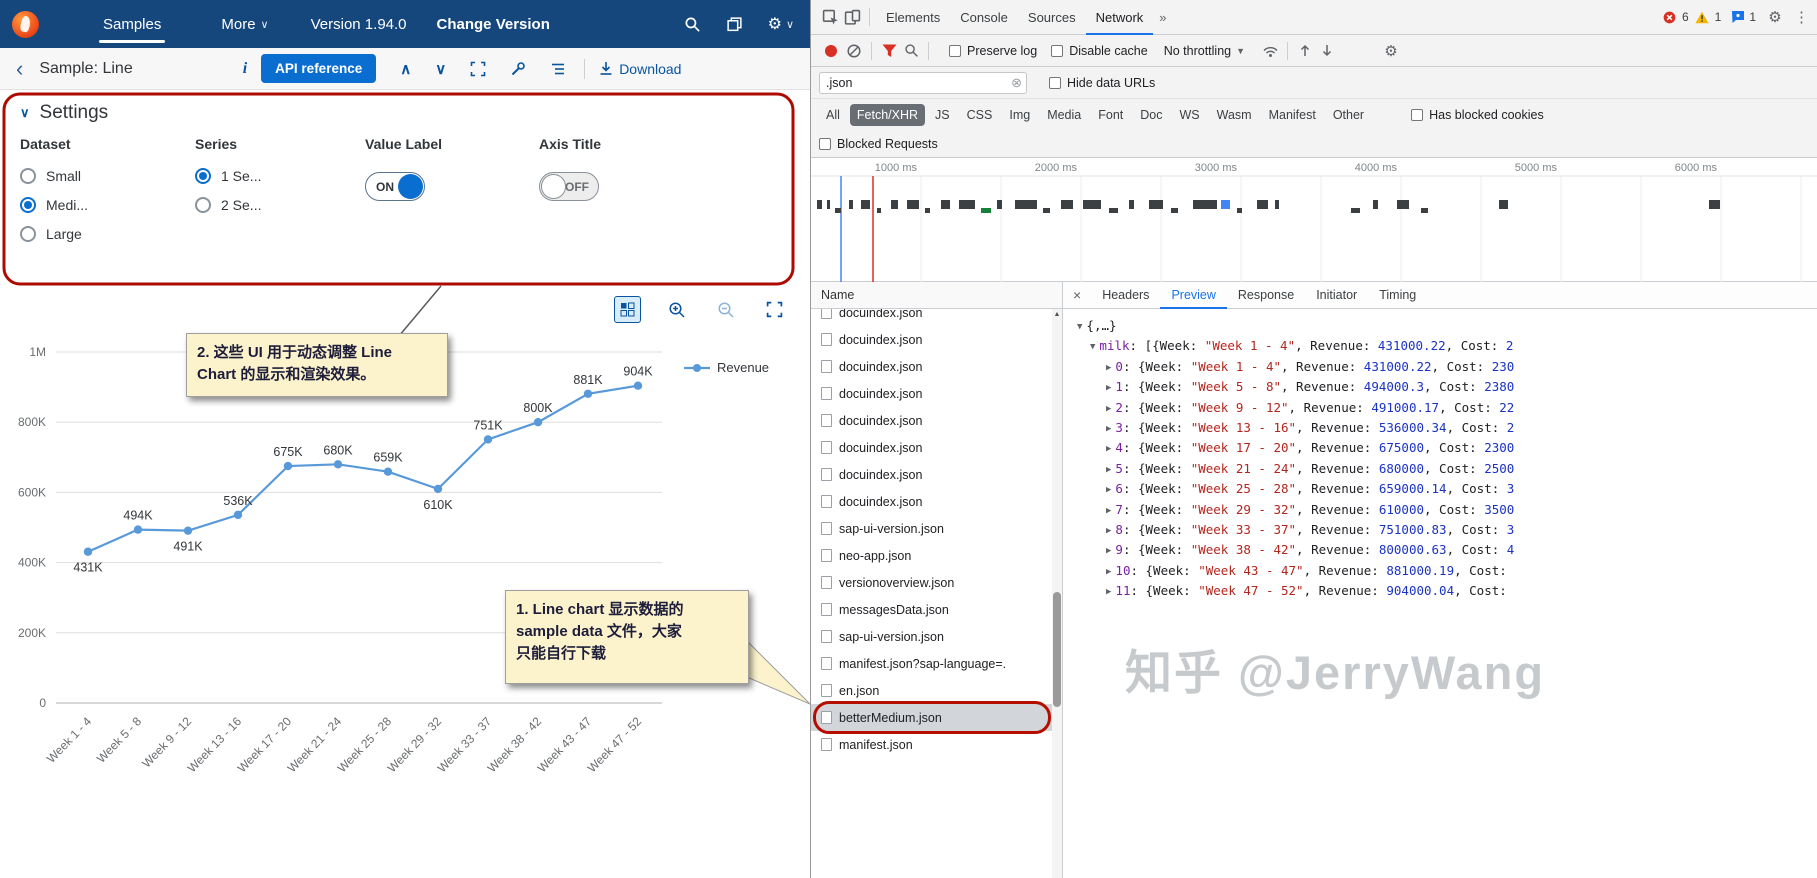  What do you see at coordinates (1270, 51) in the screenshot?
I see `network-conditions-icon` at bounding box center [1270, 51].